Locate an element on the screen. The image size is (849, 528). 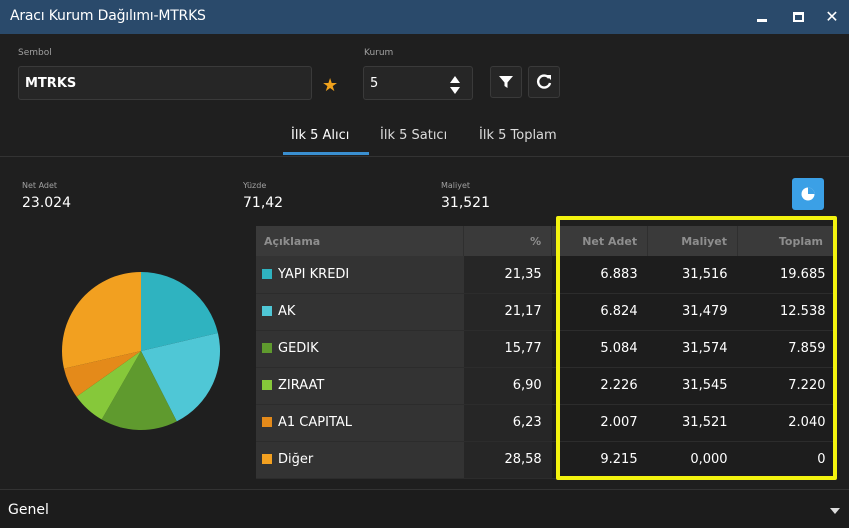
cell-percent: 6,90 is located at coordinates (507, 386).